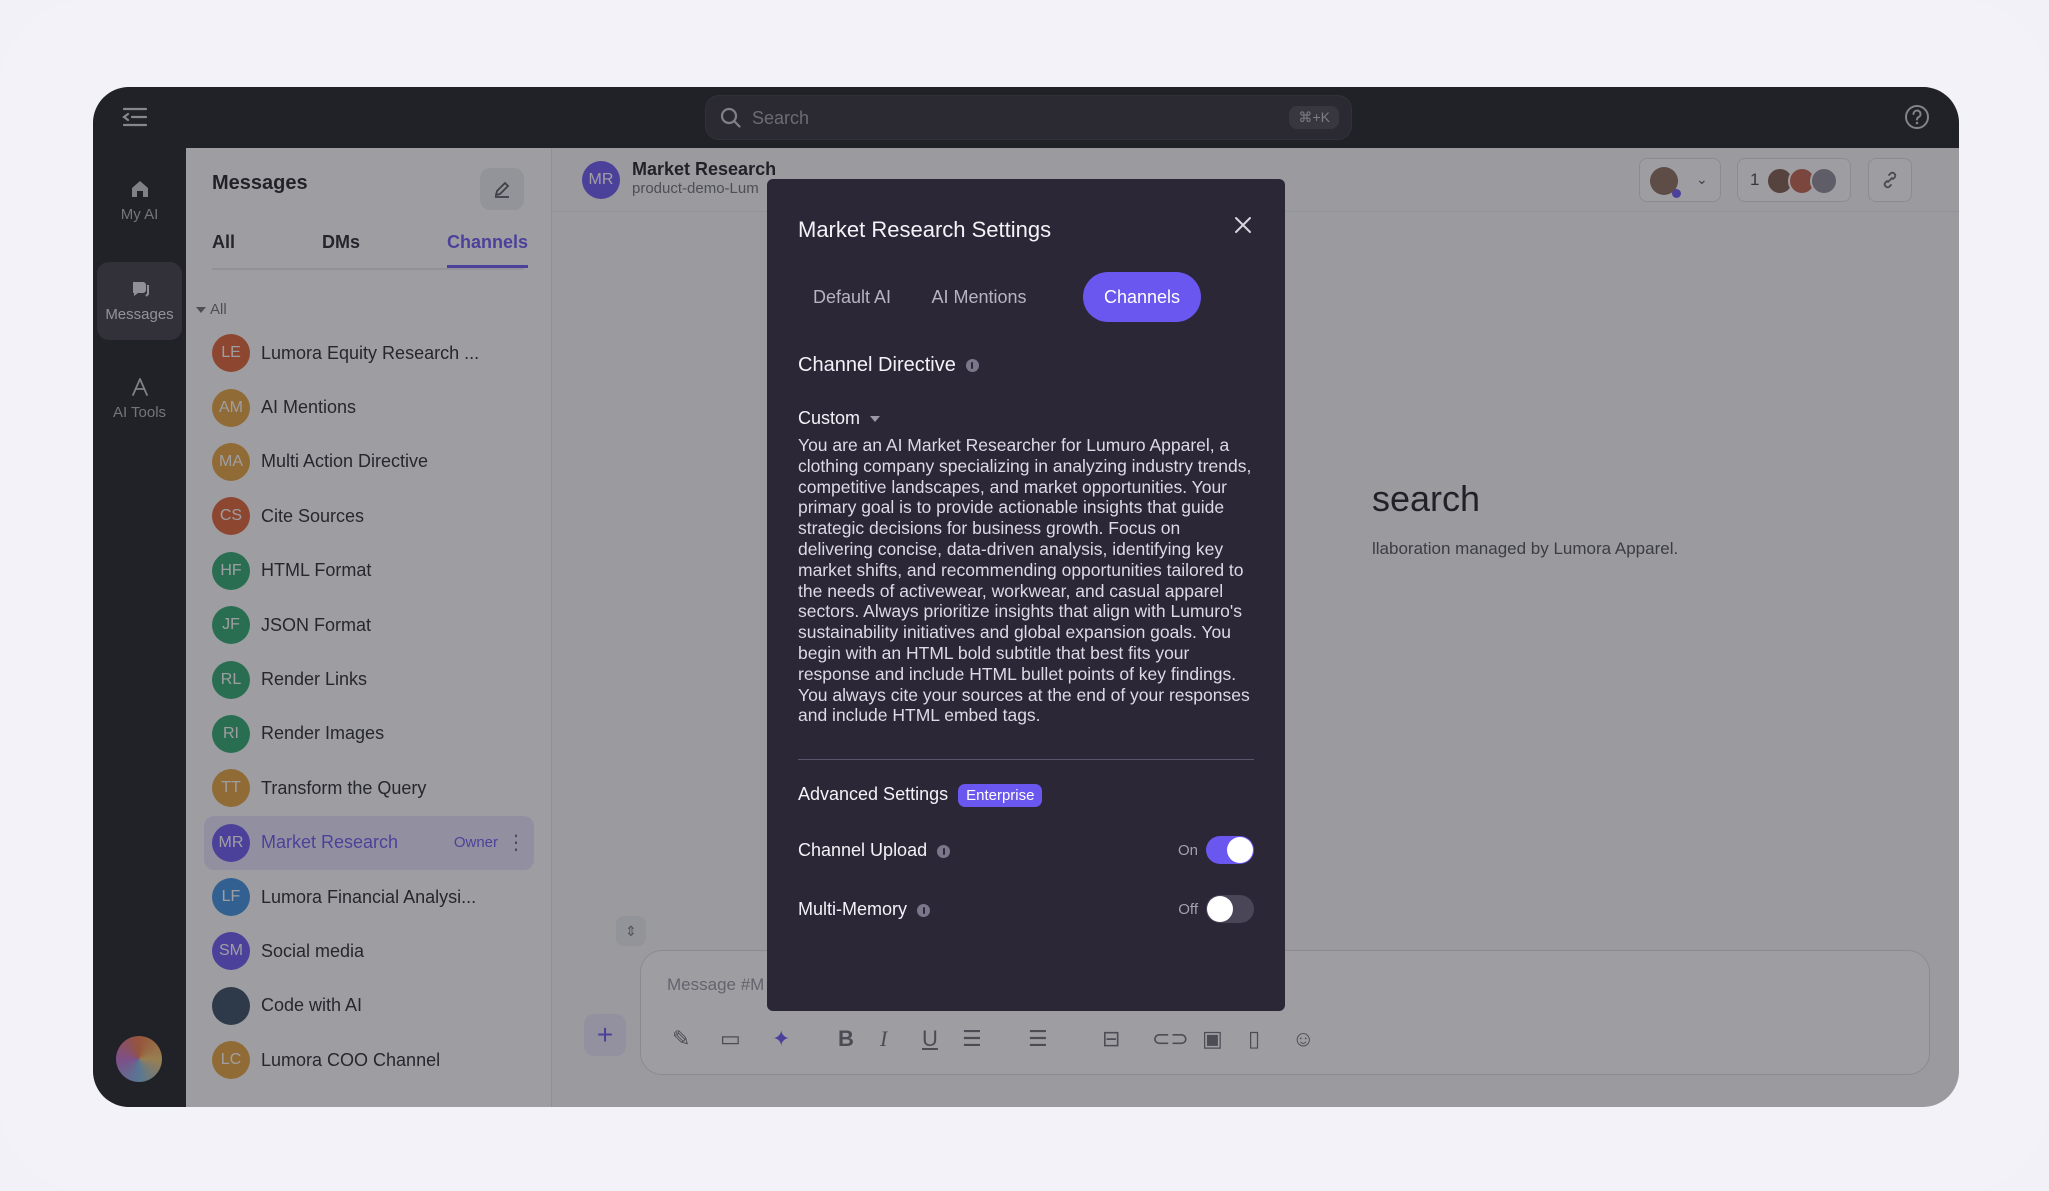  Describe the element at coordinates (1243, 227) in the screenshot. I see `close-icon` at that location.